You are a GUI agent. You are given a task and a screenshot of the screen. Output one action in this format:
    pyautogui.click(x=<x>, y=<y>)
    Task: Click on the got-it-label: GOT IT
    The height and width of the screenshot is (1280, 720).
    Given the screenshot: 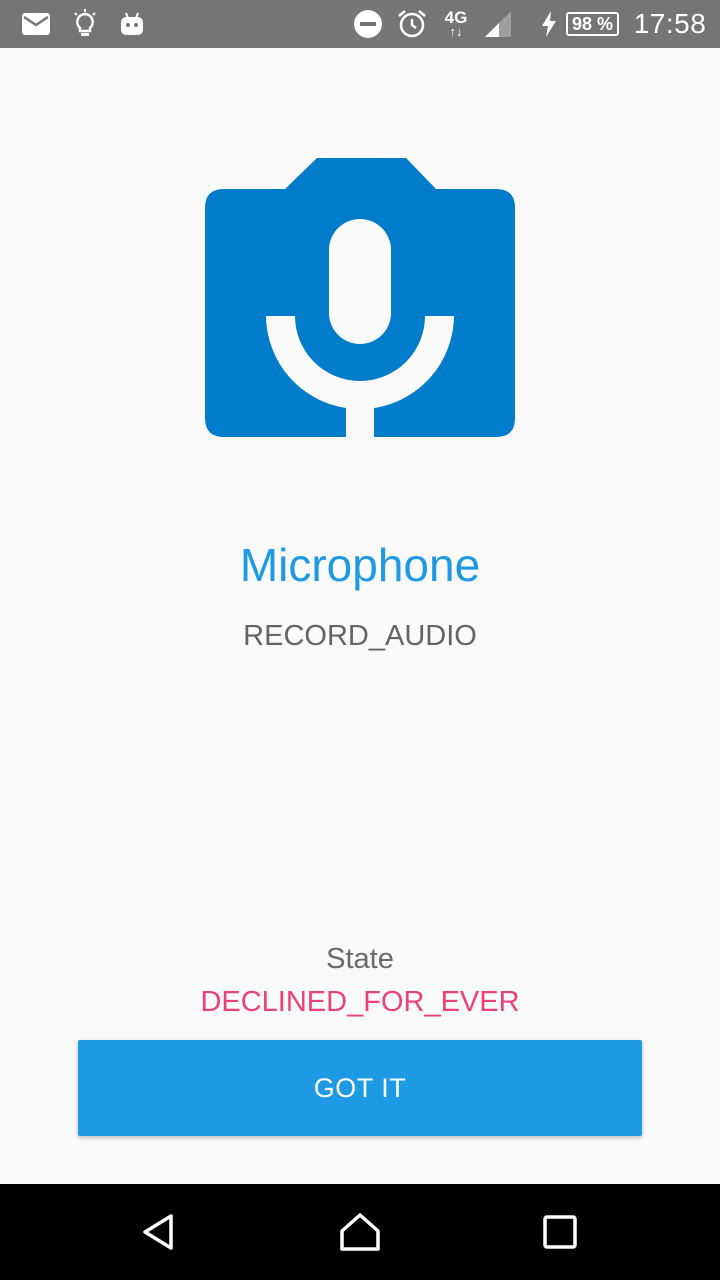 What is the action you would take?
    pyautogui.click(x=360, y=1087)
    